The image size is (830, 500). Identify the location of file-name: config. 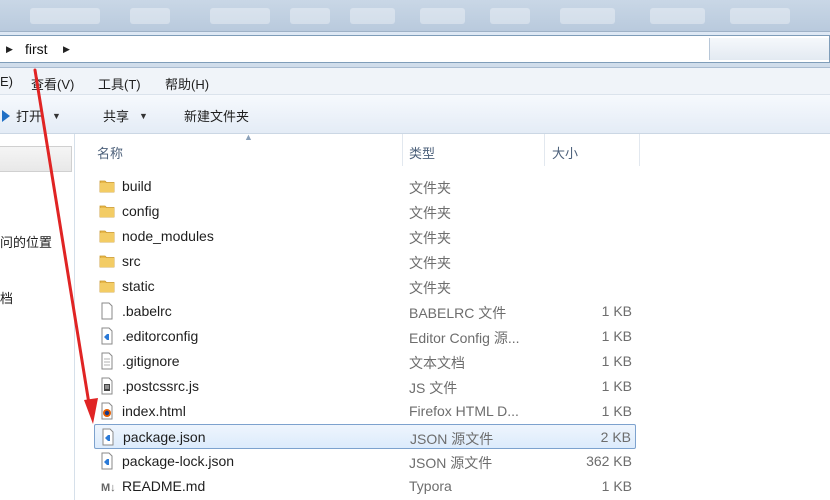
(141, 211).